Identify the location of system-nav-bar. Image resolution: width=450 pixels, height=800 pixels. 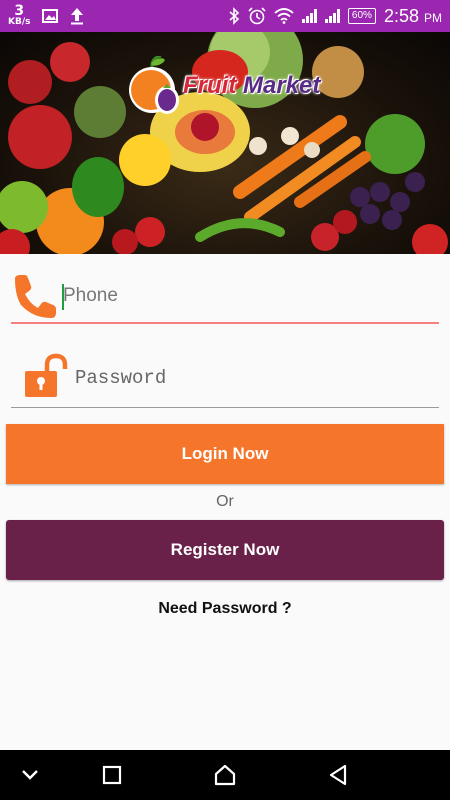
(225, 775).